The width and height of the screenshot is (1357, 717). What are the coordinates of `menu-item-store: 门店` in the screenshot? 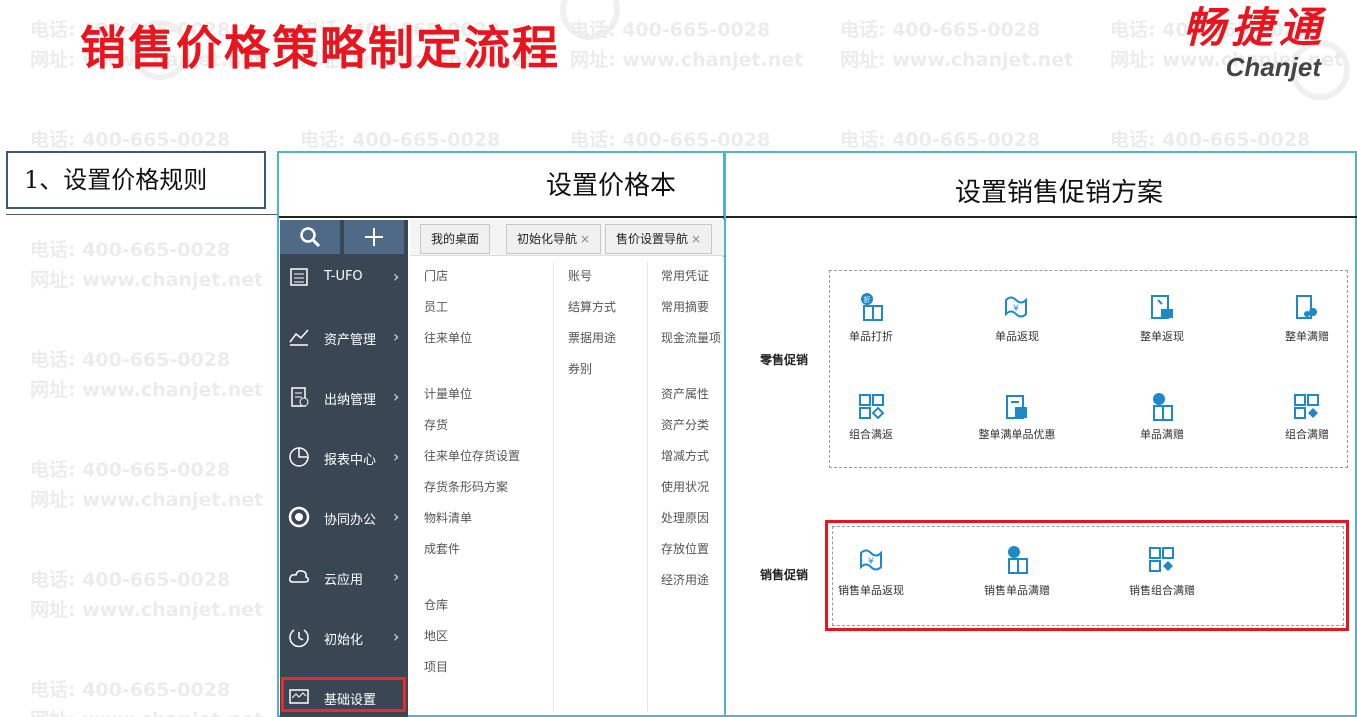 It's located at (436, 275).